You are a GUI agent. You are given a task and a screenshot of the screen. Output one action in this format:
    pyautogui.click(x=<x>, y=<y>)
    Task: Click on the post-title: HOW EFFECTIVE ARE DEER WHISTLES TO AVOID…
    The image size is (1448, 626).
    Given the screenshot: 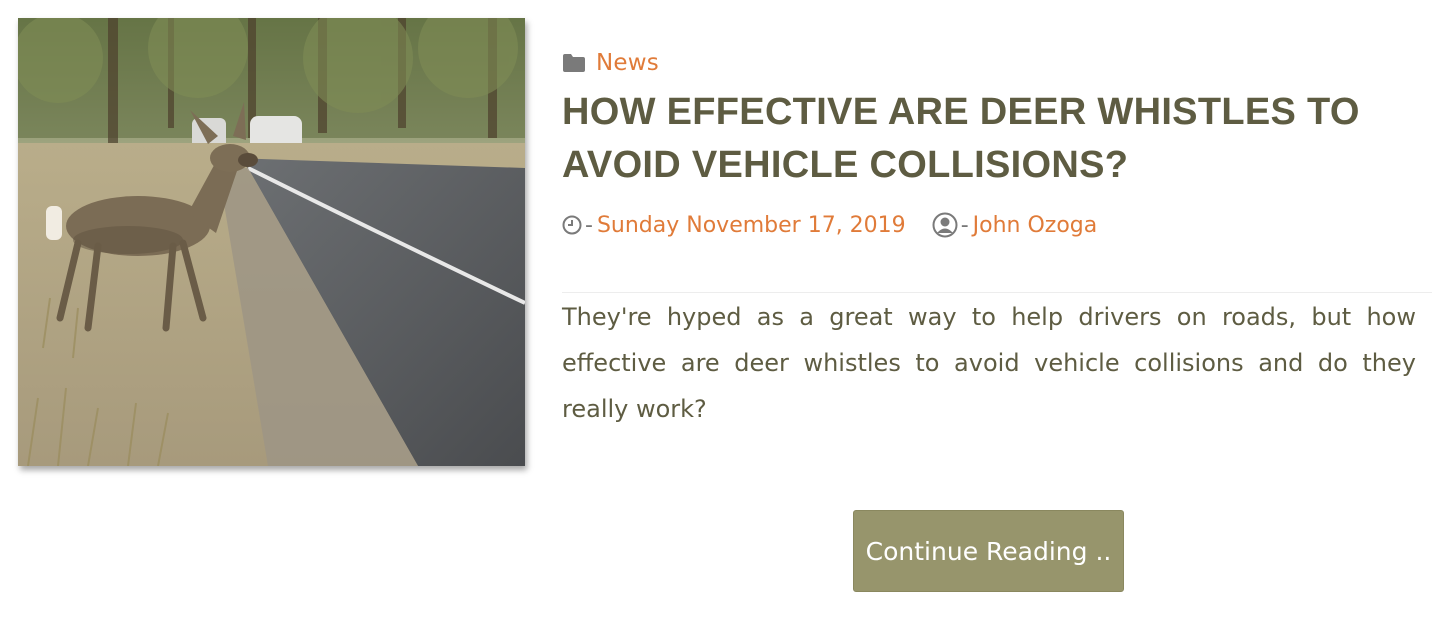 What is the action you would take?
    pyautogui.click(x=992, y=139)
    